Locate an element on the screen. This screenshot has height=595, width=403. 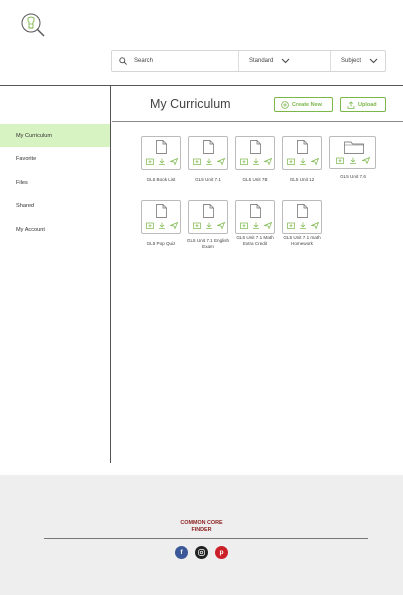
file-card-label: GL5 Unit 7.1 Math Extra Credit is located at coordinates (255, 240).